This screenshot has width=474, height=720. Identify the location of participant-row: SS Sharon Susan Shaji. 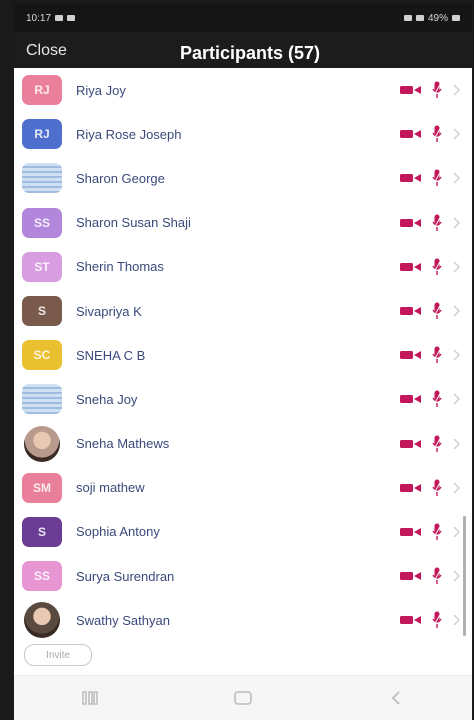
(243, 223).